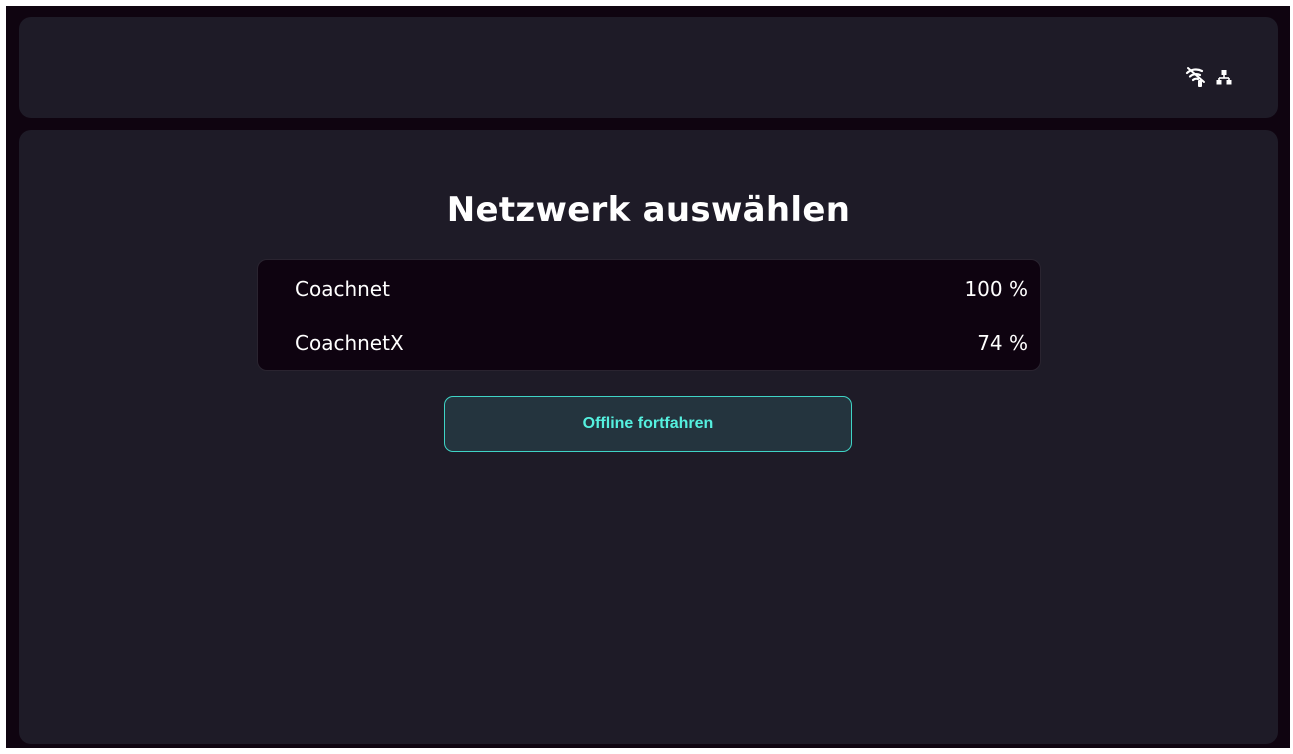 Image resolution: width=1293 pixels, height=754 pixels. Describe the element at coordinates (996, 289) in the screenshot. I see `network-signal: 100 %` at that location.